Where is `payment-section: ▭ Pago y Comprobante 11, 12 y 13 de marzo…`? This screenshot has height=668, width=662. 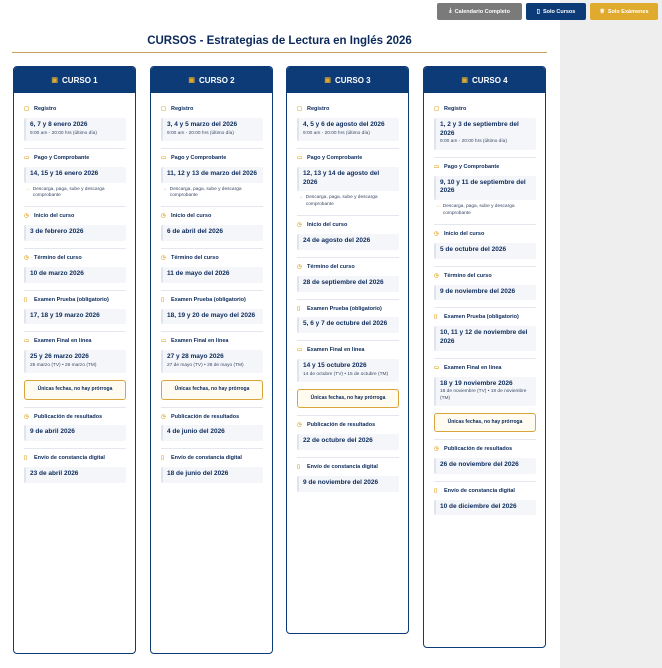
payment-section: ▭ Pago y Comprobante 11, 12 y 13 de marzo… is located at coordinates (212, 178).